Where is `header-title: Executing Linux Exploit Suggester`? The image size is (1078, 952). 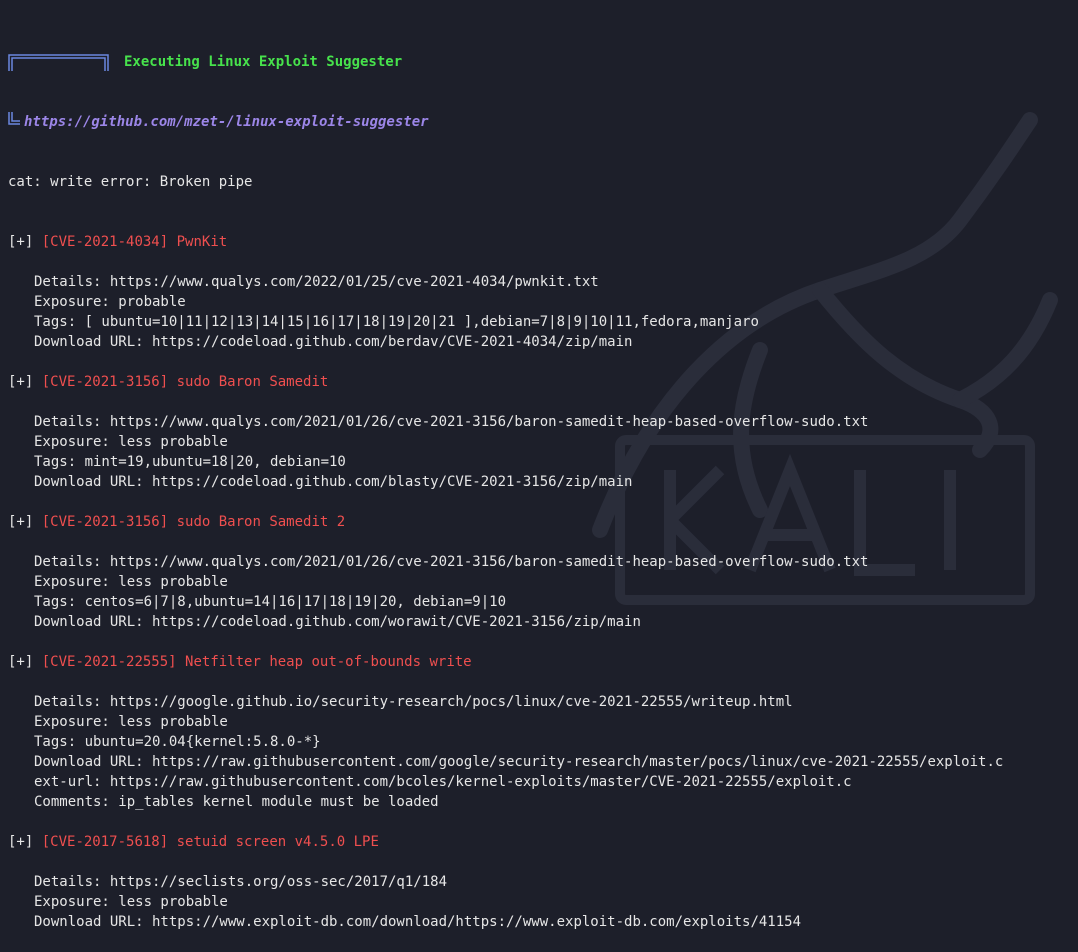 header-title: Executing Linux Exploit Suggester is located at coordinates (263, 62).